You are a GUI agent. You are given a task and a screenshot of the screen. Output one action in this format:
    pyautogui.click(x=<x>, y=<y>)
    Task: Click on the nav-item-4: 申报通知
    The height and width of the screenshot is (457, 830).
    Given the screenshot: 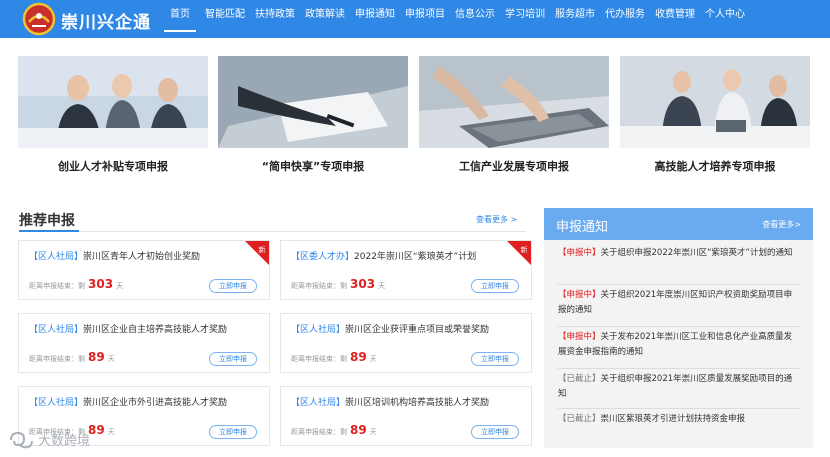 What is the action you would take?
    pyautogui.click(x=375, y=19)
    